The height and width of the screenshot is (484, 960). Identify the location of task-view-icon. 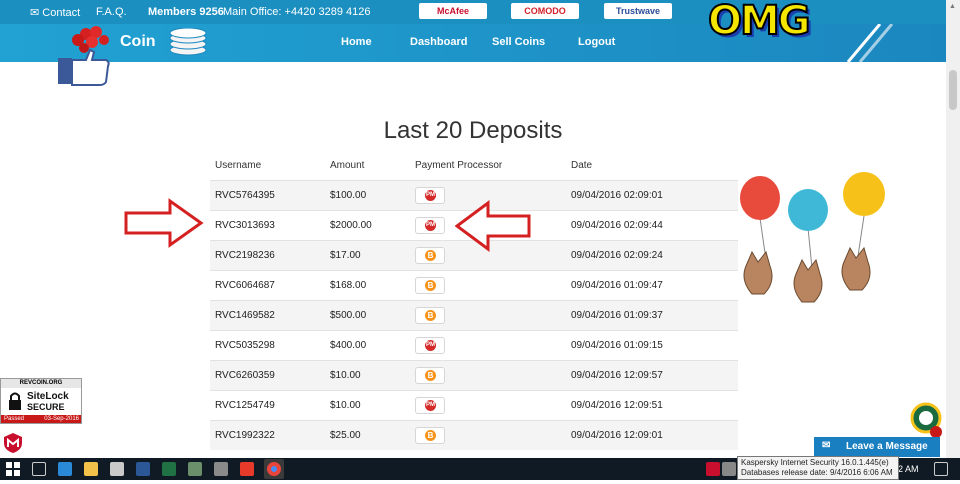
(39, 469).